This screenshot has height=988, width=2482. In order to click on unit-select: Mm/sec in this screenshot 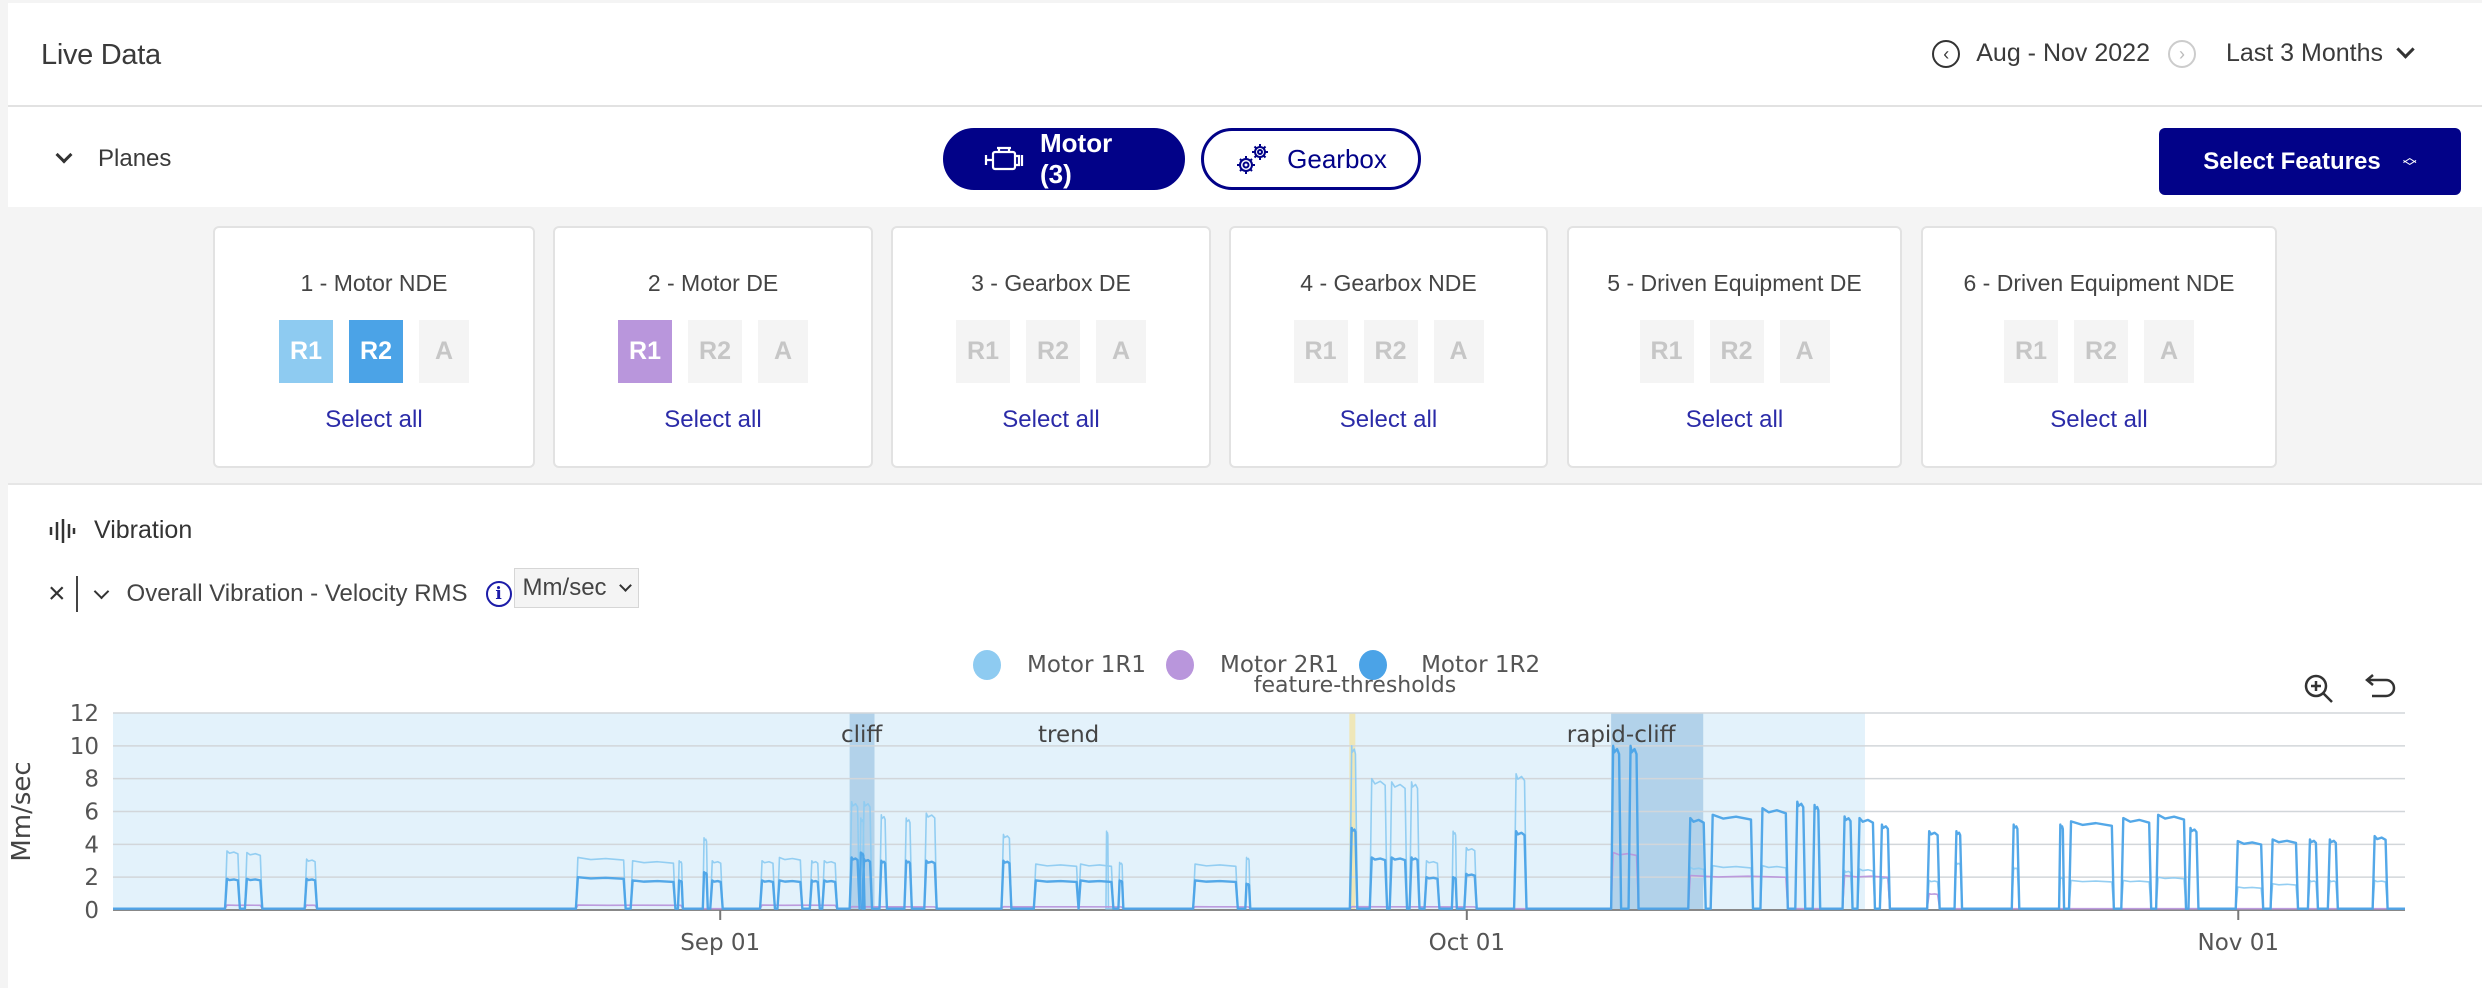, I will do `click(576, 588)`.